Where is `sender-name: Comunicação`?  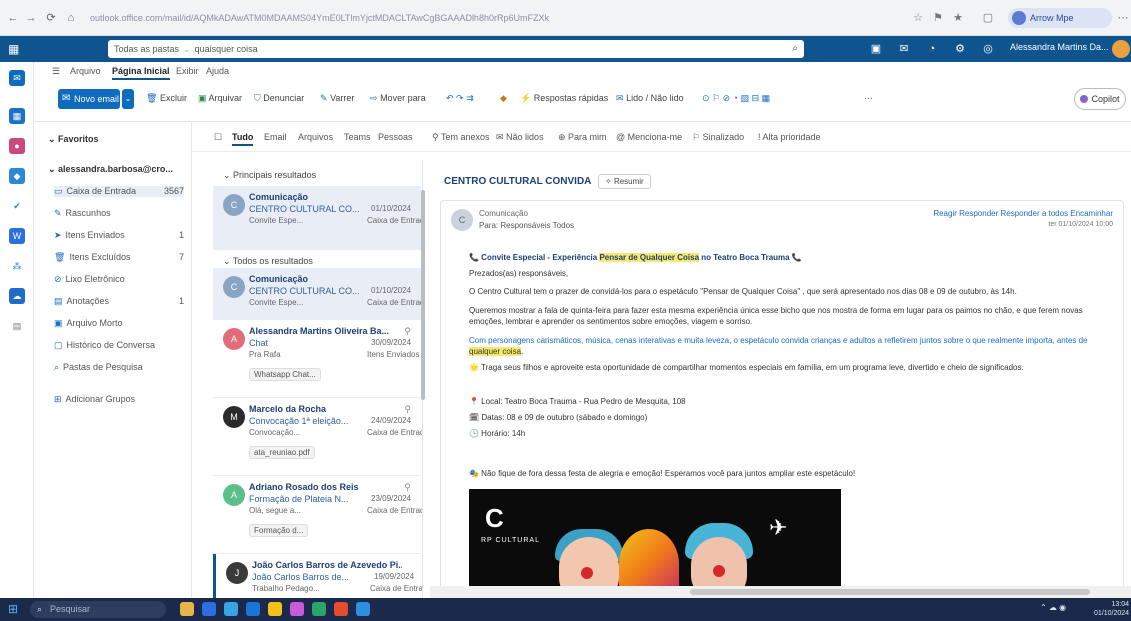 sender-name: Comunicação is located at coordinates (503, 213).